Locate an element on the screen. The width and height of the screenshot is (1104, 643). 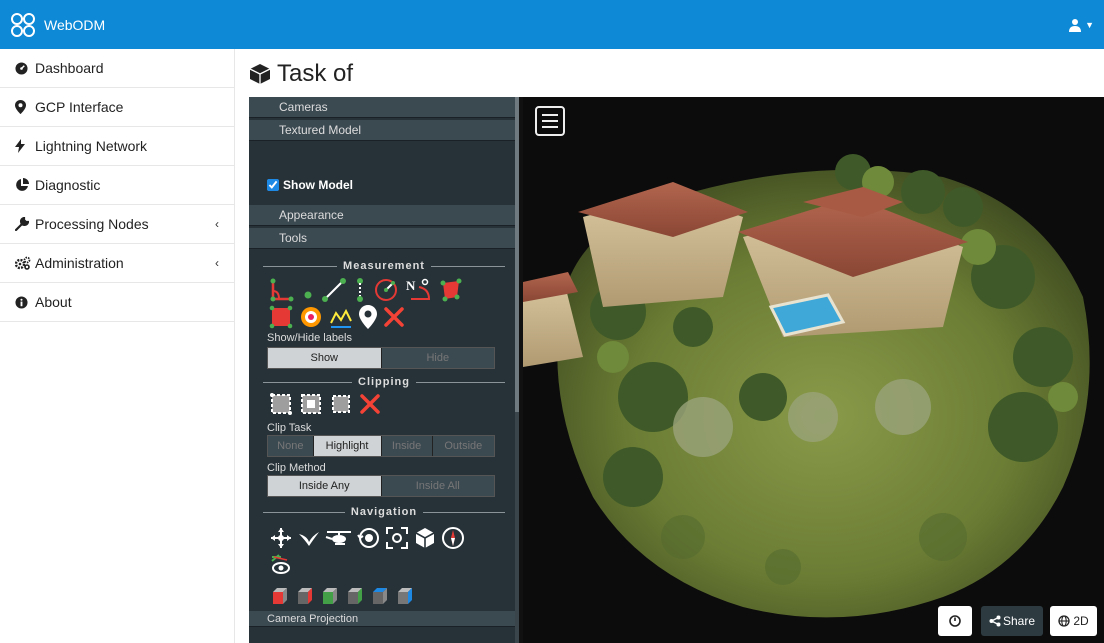
section-appearance: Appearance is located at coordinates (384, 215).